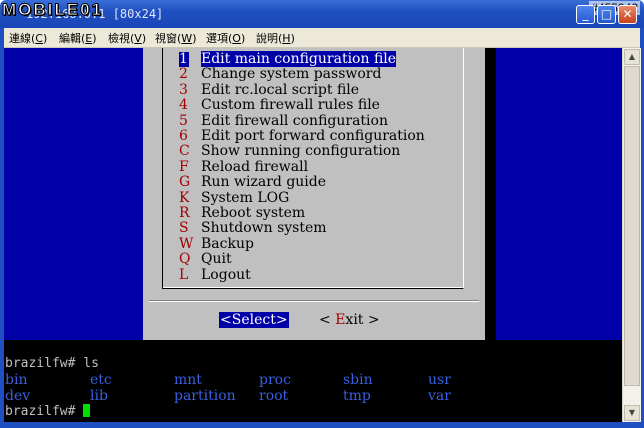 This screenshot has width=644, height=428. I want to click on menu-option: R Reboot system, so click(242, 213).